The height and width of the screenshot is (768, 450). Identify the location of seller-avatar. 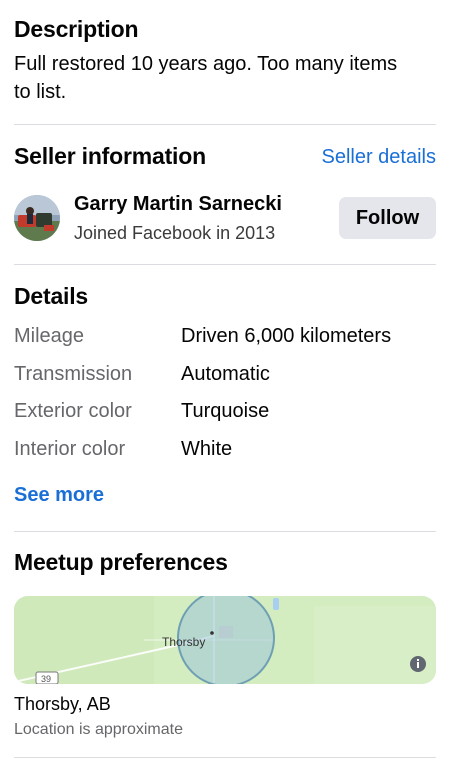
(37, 218).